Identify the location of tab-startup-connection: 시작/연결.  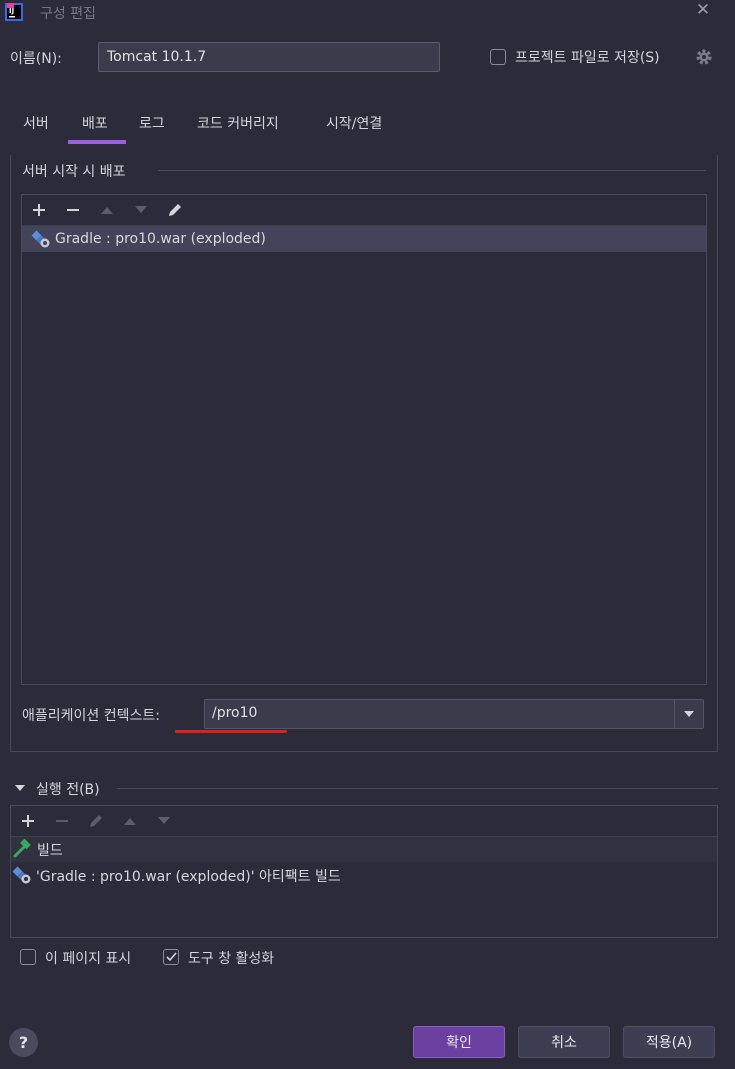
(354, 123).